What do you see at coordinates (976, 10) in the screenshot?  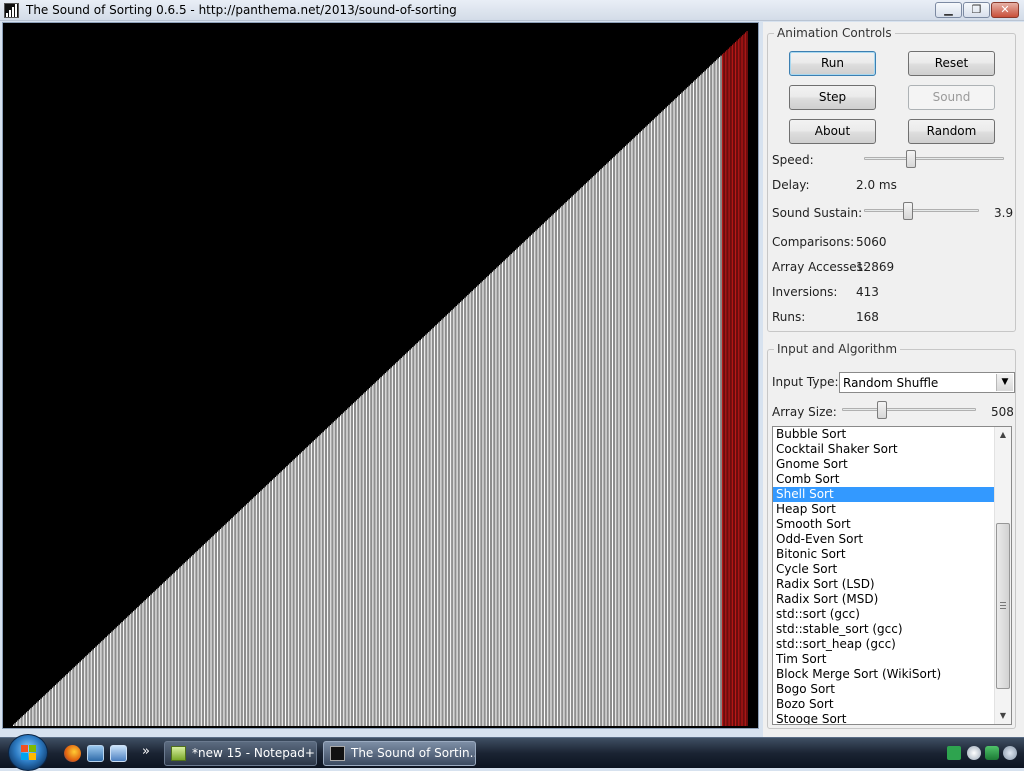 I see `maximize-button: ❐` at bounding box center [976, 10].